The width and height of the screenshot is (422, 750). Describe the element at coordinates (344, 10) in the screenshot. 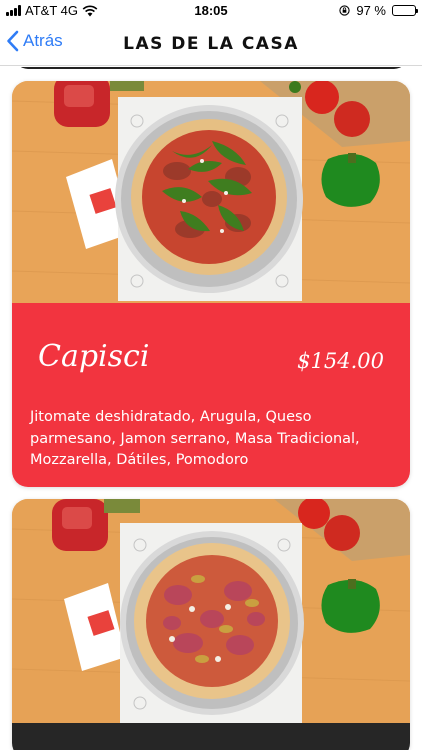

I see `rotation-lock-icon` at that location.